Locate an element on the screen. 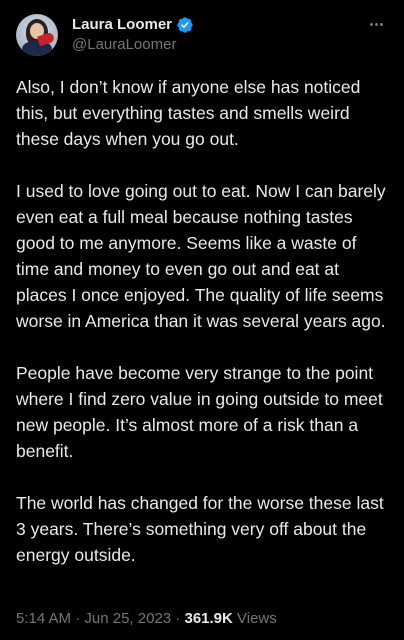 Image resolution: width=404 pixels, height=640 pixels. views-label: Views is located at coordinates (254, 618).